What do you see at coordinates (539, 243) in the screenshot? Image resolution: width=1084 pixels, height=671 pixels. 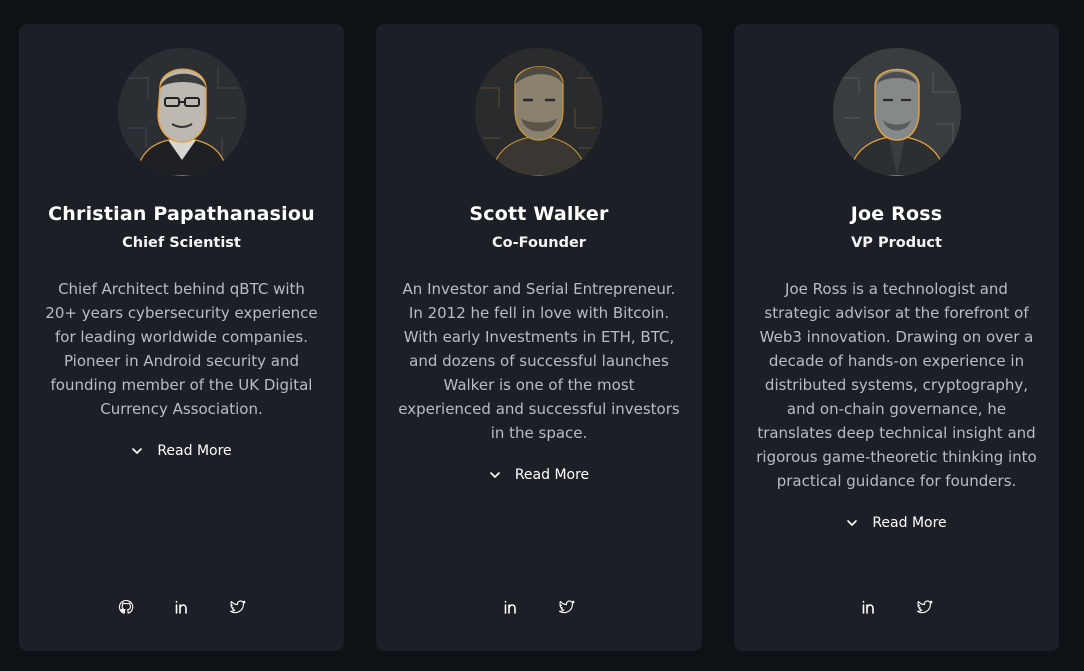 I see `member-role: Co-Founder` at bounding box center [539, 243].